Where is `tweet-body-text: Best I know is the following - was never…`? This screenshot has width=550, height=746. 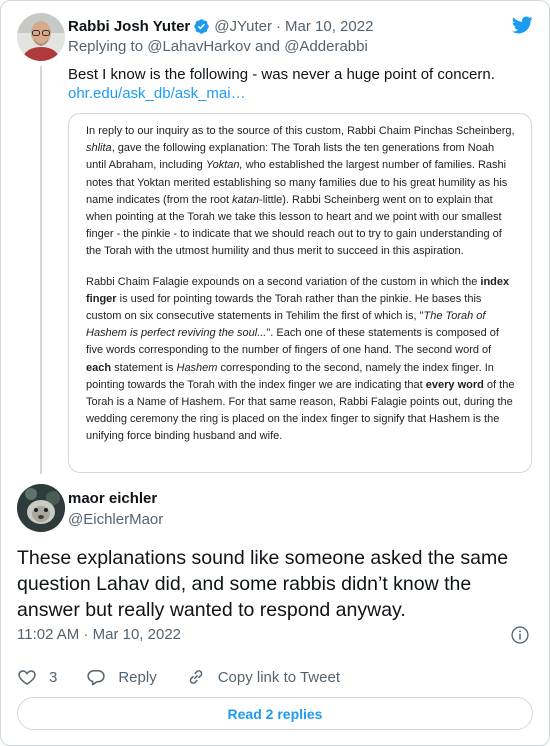
tweet-body-text: Best I know is the following - was never… is located at coordinates (281, 74).